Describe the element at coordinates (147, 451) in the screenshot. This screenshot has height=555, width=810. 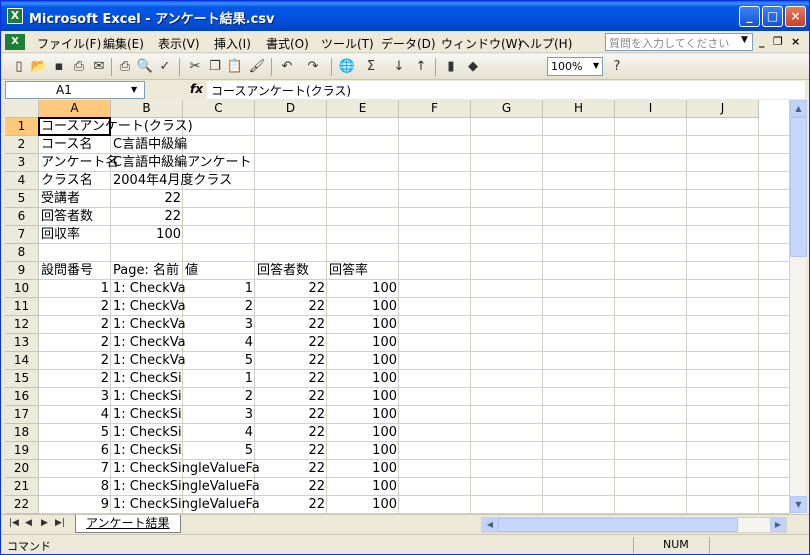
I see `cell-b19: 1: CheckSi` at that location.